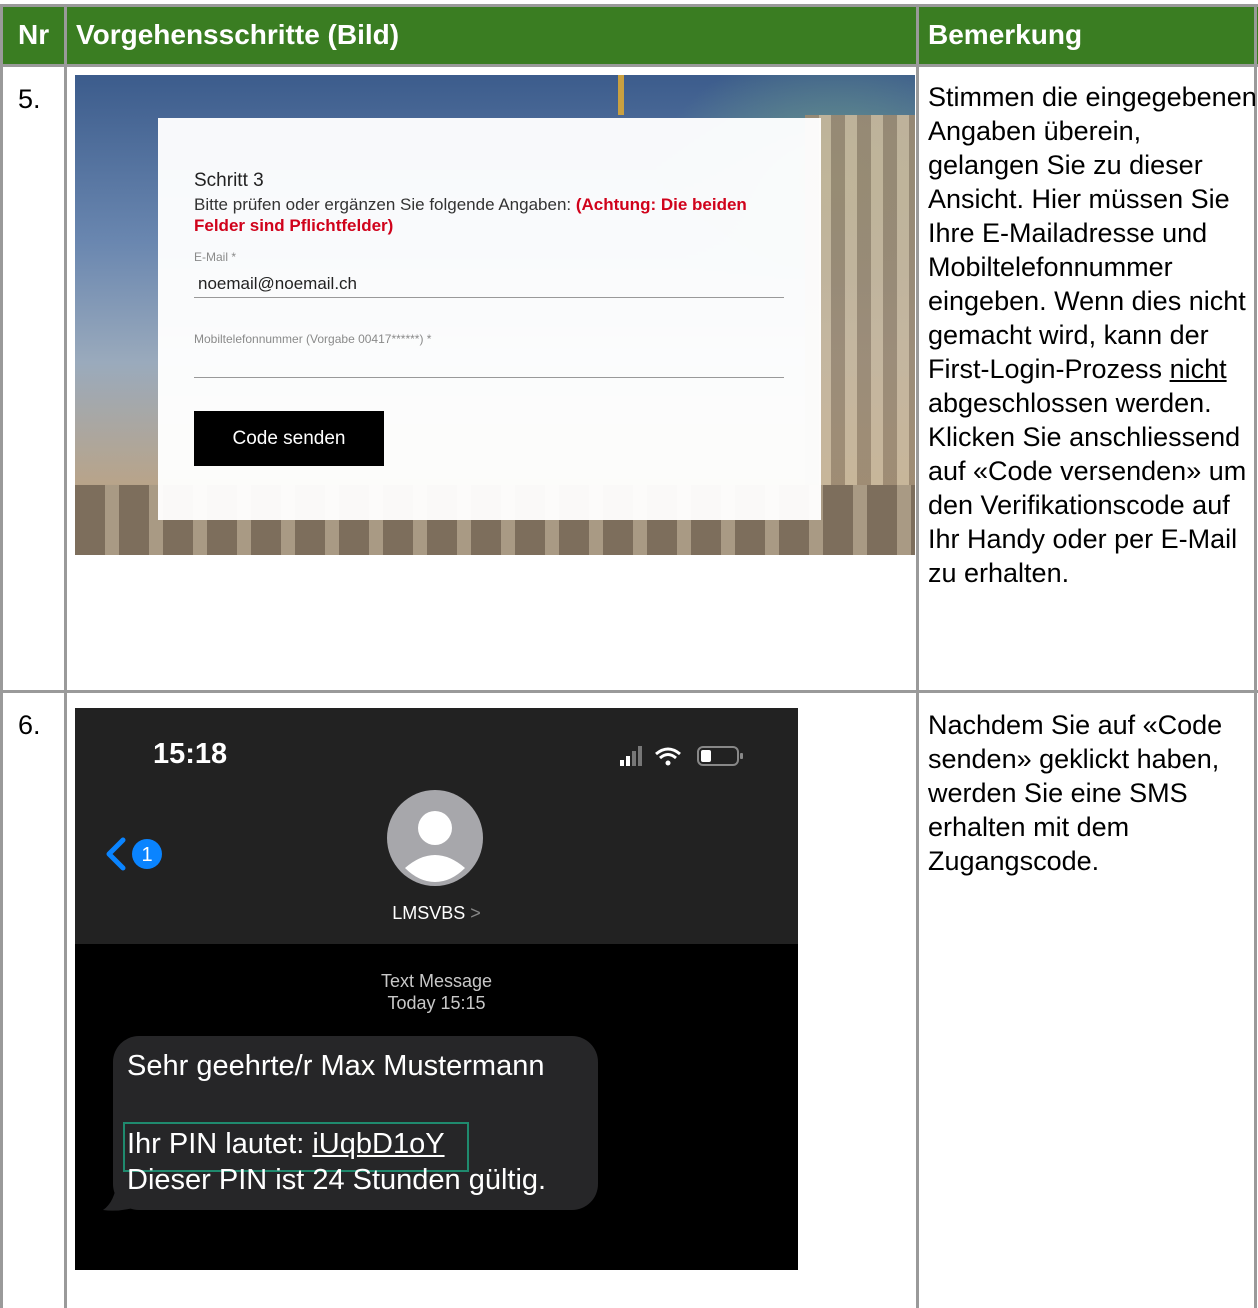 Image resolution: width=1258 pixels, height=1308 pixels. I want to click on sms-greeting: Sehr geehrte/r Max Mustermann, so click(336, 1066).